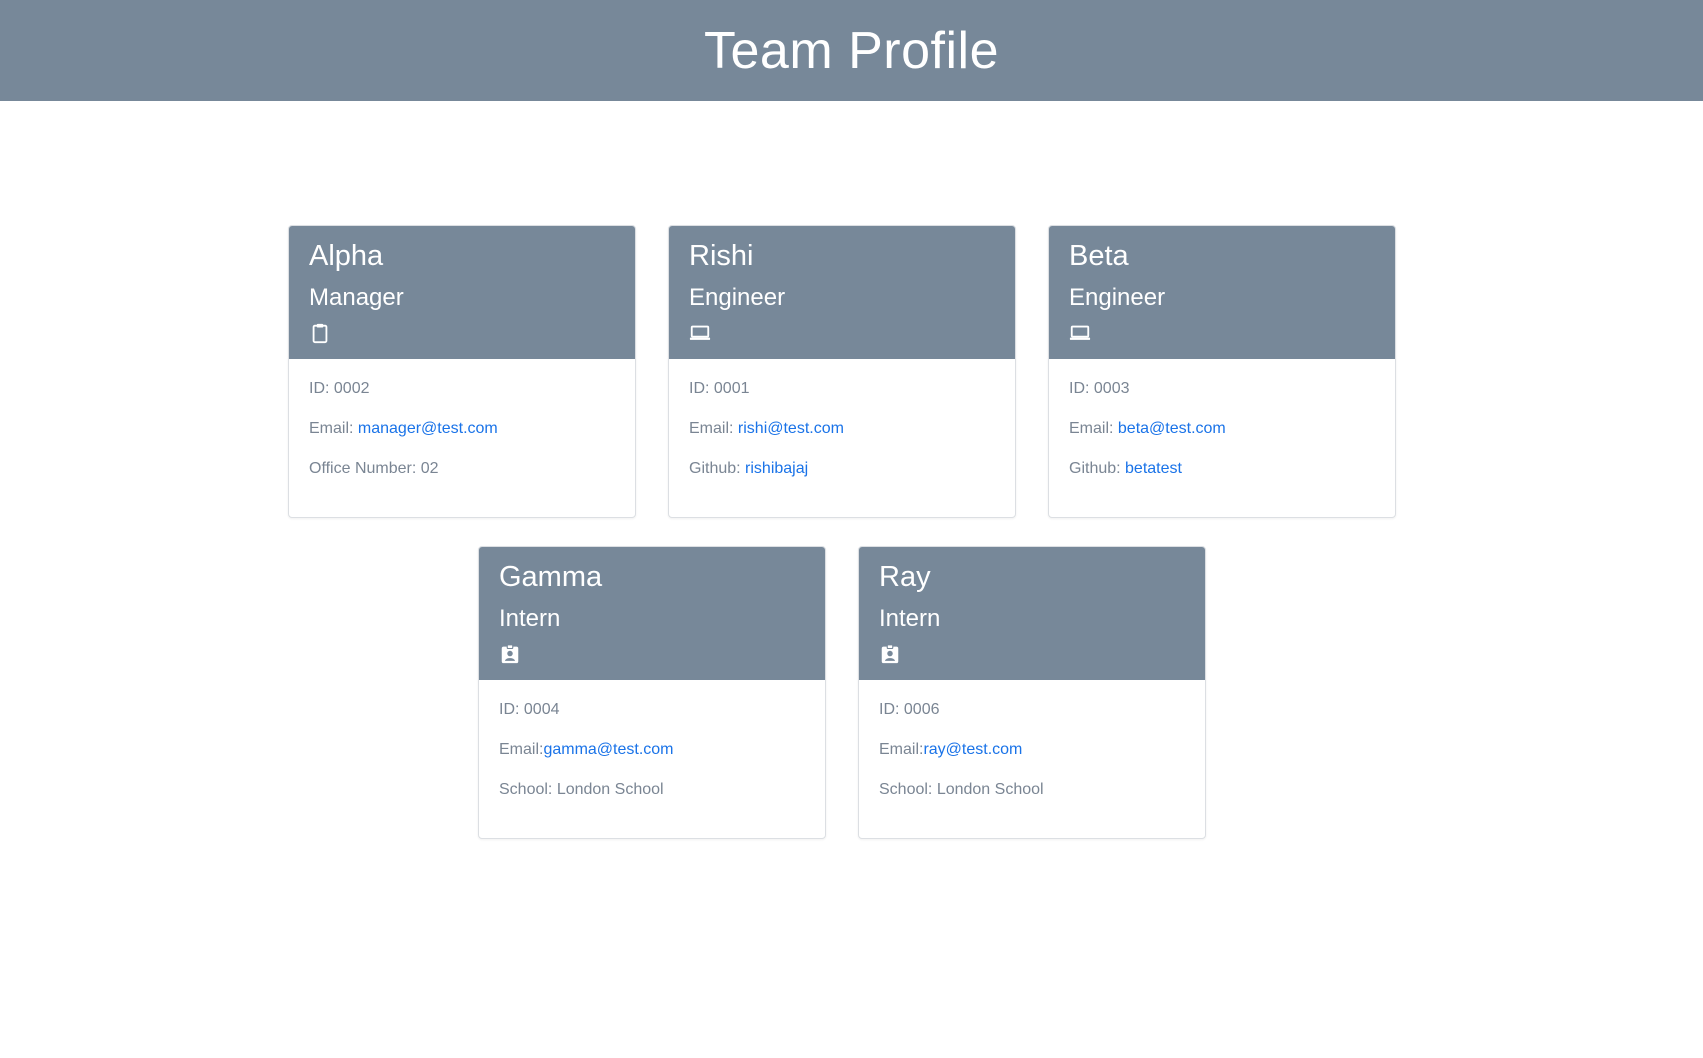 Image resolution: width=1703 pixels, height=1058 pixels. I want to click on office-number: Office Number: 02, so click(374, 468).